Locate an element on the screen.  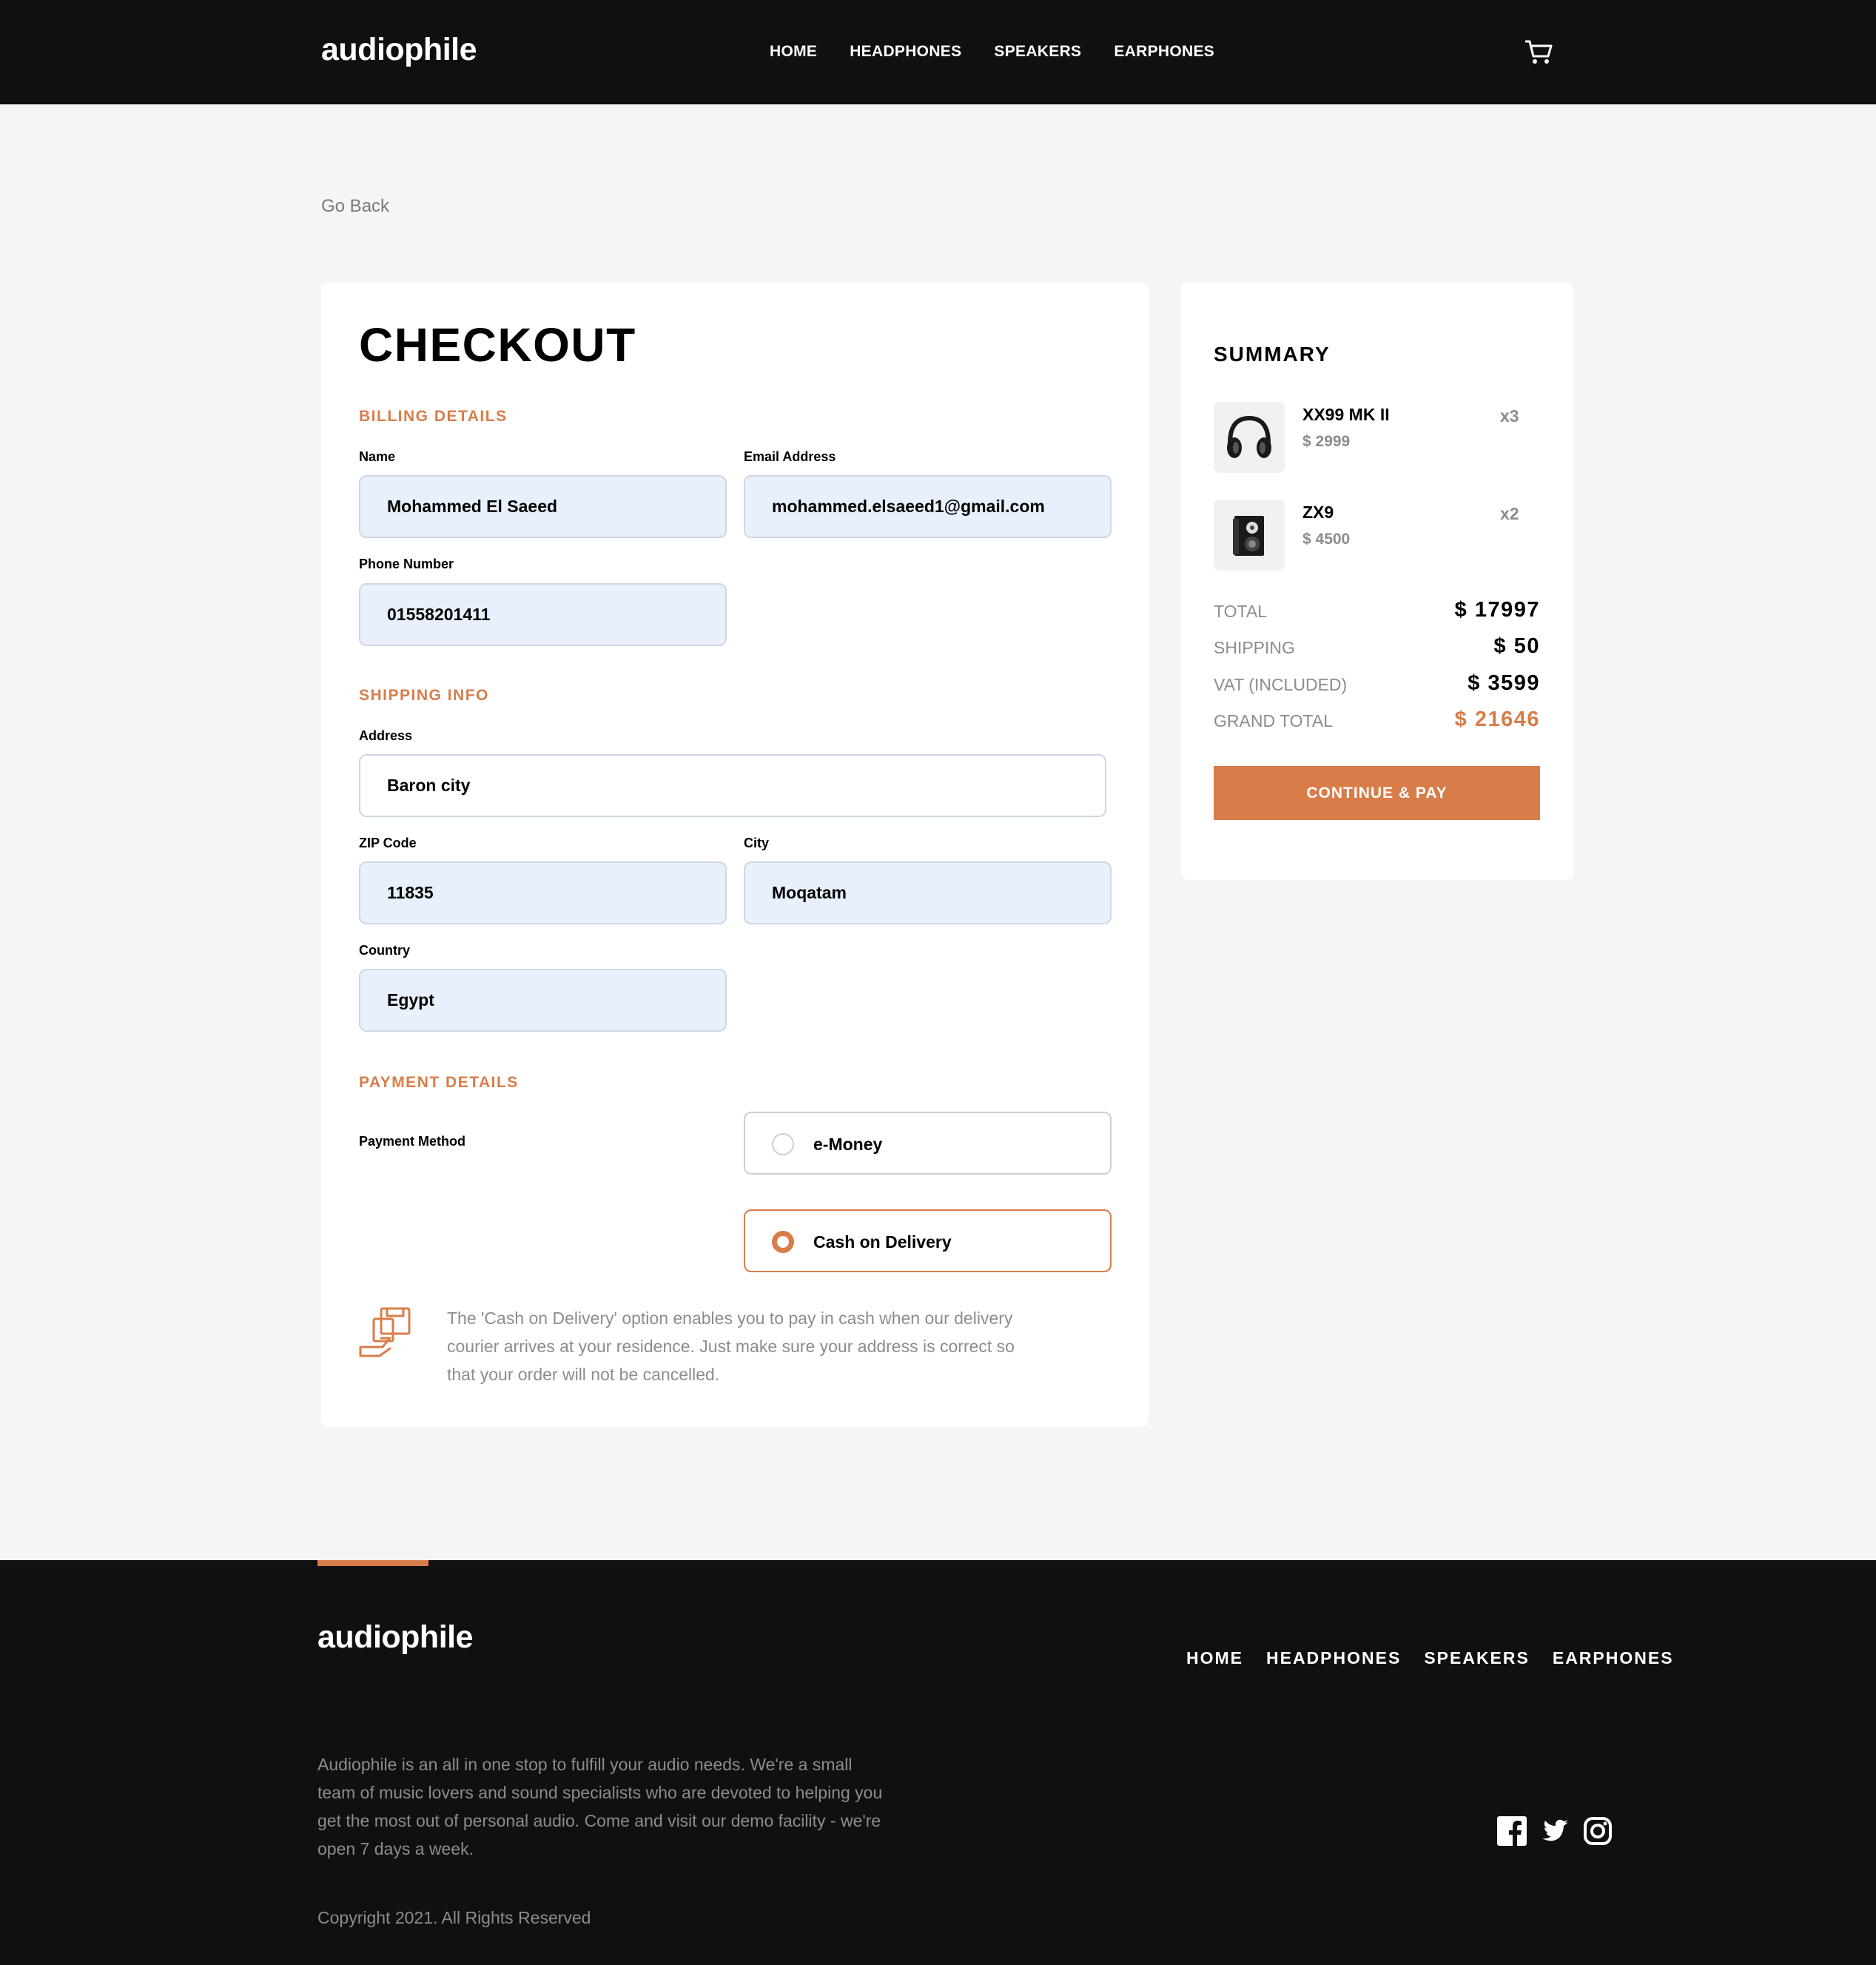
nav-link-home: HOME is located at coordinates (793, 52).